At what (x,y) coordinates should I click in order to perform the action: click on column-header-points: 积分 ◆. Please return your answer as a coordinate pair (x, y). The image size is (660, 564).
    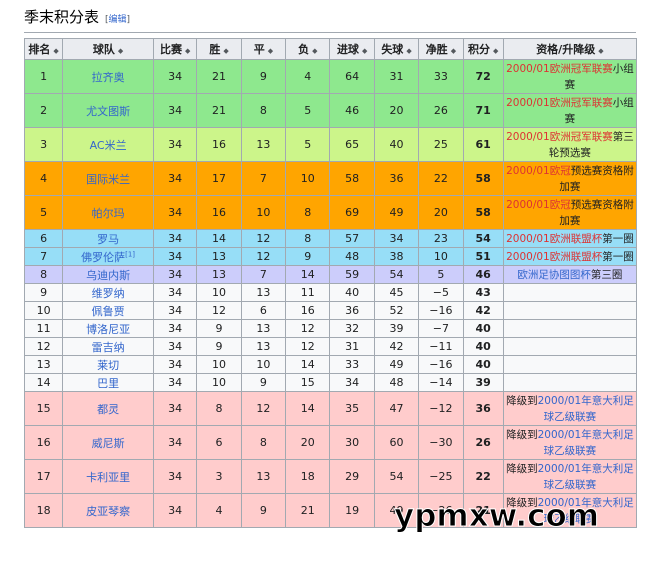
    Looking at the image, I should click on (483, 49).